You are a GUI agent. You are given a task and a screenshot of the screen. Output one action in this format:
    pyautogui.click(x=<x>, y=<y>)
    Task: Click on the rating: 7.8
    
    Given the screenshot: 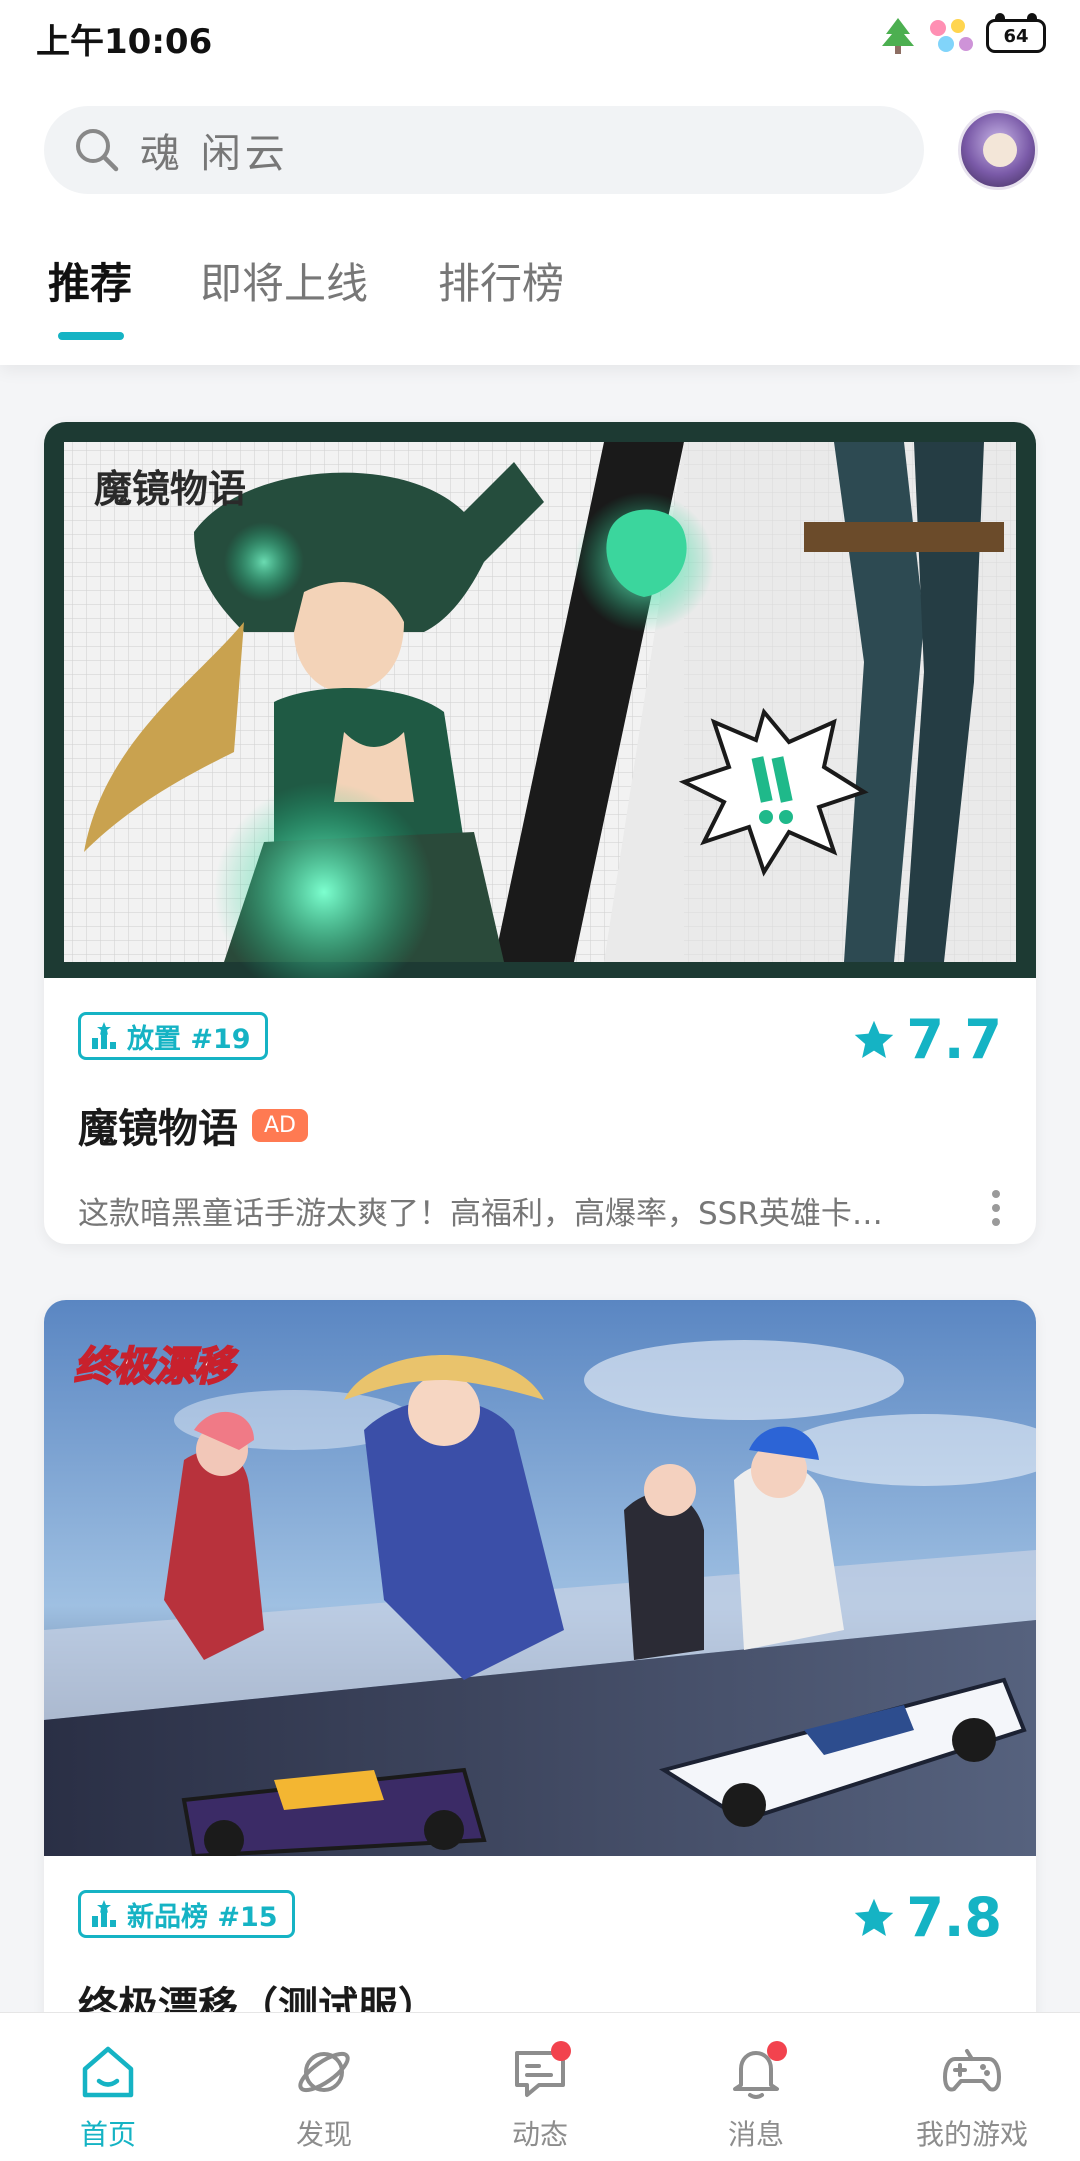 What is the action you would take?
    pyautogui.click(x=927, y=1917)
    